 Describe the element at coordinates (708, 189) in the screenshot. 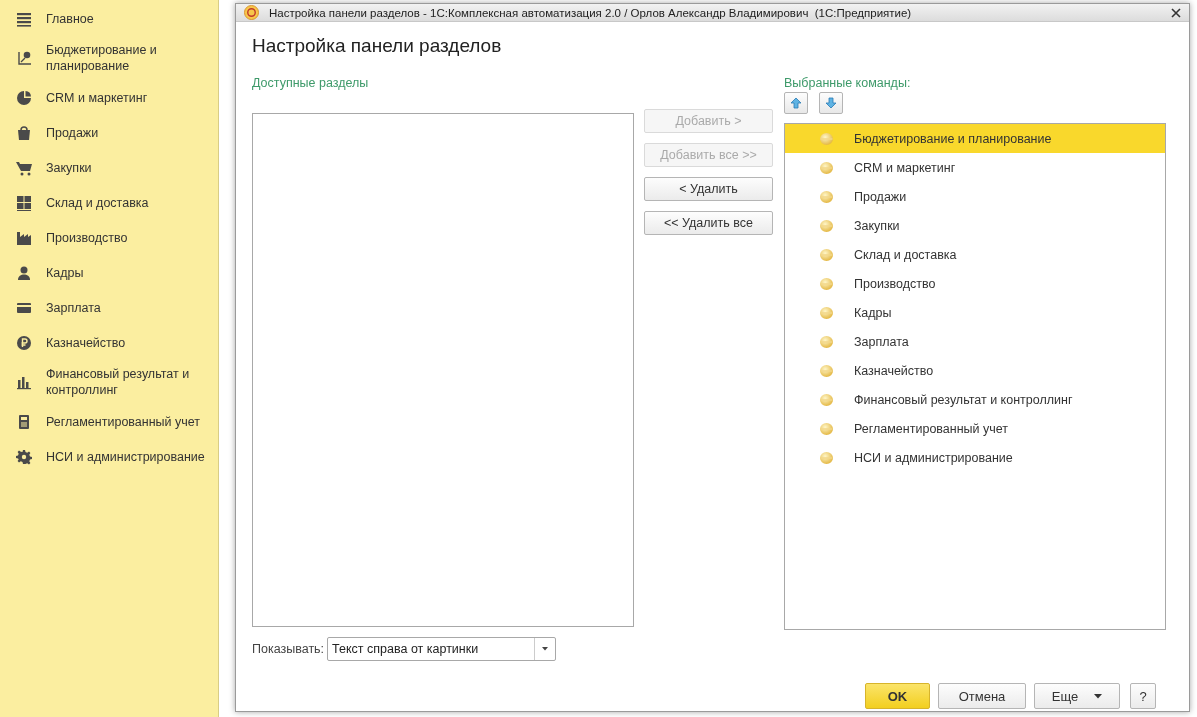

I see `move-button: < Удалить` at that location.